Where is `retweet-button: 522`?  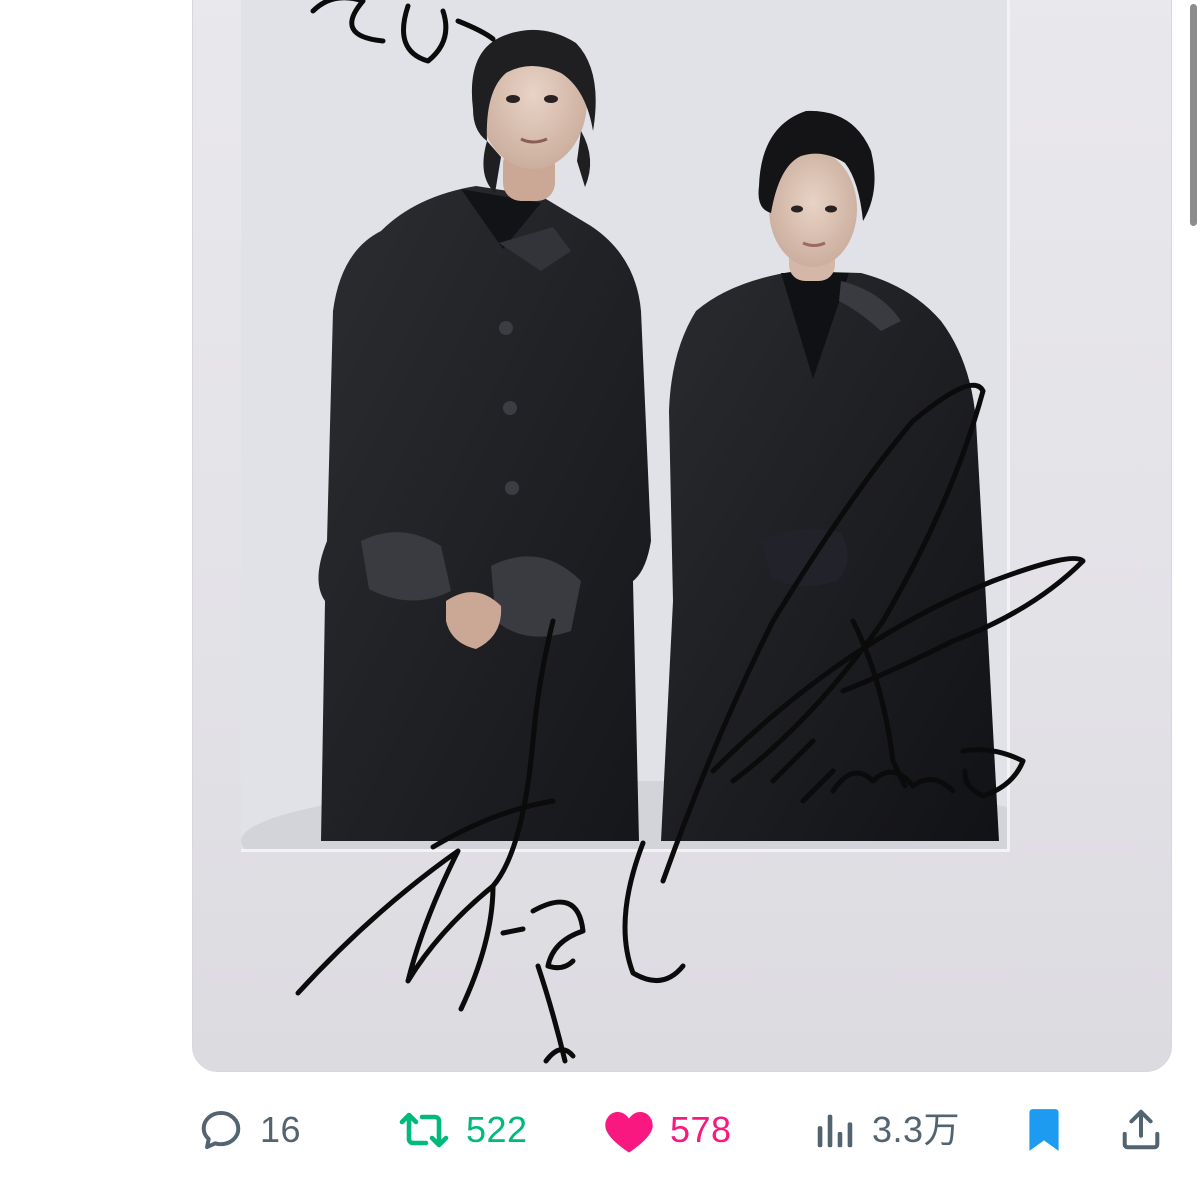
retweet-button: 522 is located at coordinates (462, 1130).